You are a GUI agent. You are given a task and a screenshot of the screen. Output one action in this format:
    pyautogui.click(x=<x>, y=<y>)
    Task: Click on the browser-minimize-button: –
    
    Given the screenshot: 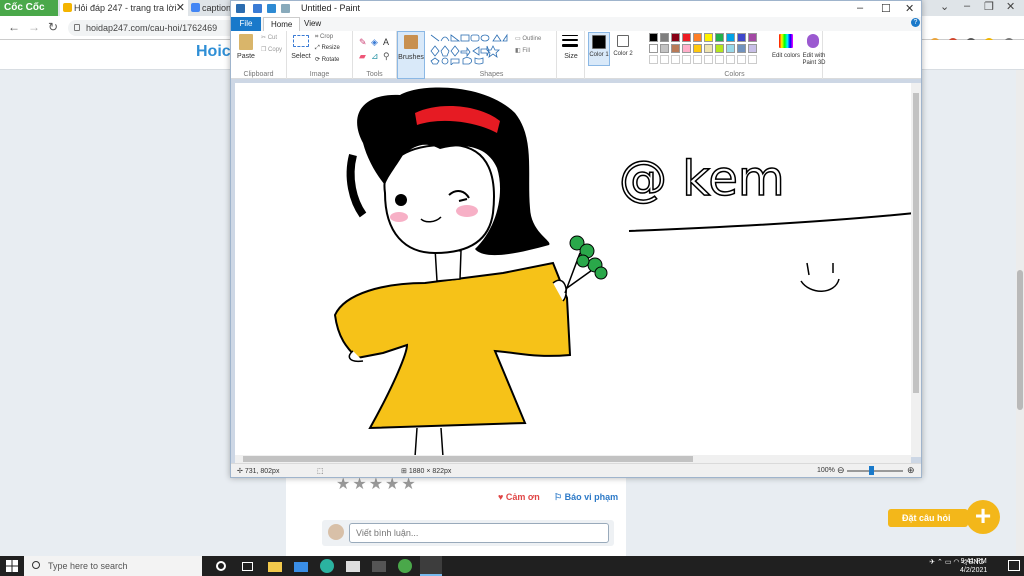 What is the action you would take?
    pyautogui.click(x=967, y=6)
    